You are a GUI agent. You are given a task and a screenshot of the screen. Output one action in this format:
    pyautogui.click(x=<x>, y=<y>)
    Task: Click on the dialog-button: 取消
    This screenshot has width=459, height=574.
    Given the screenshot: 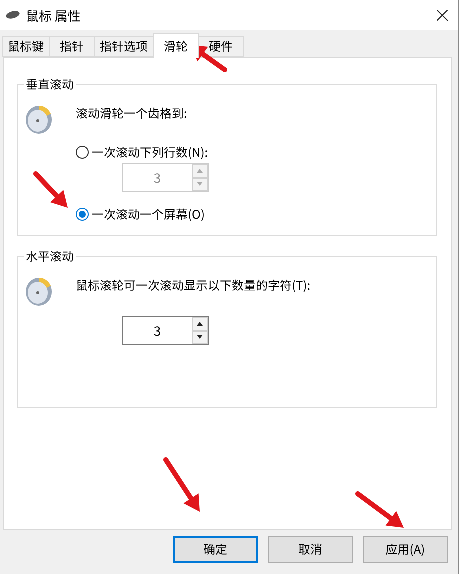 What is the action you would take?
    pyautogui.click(x=310, y=549)
    